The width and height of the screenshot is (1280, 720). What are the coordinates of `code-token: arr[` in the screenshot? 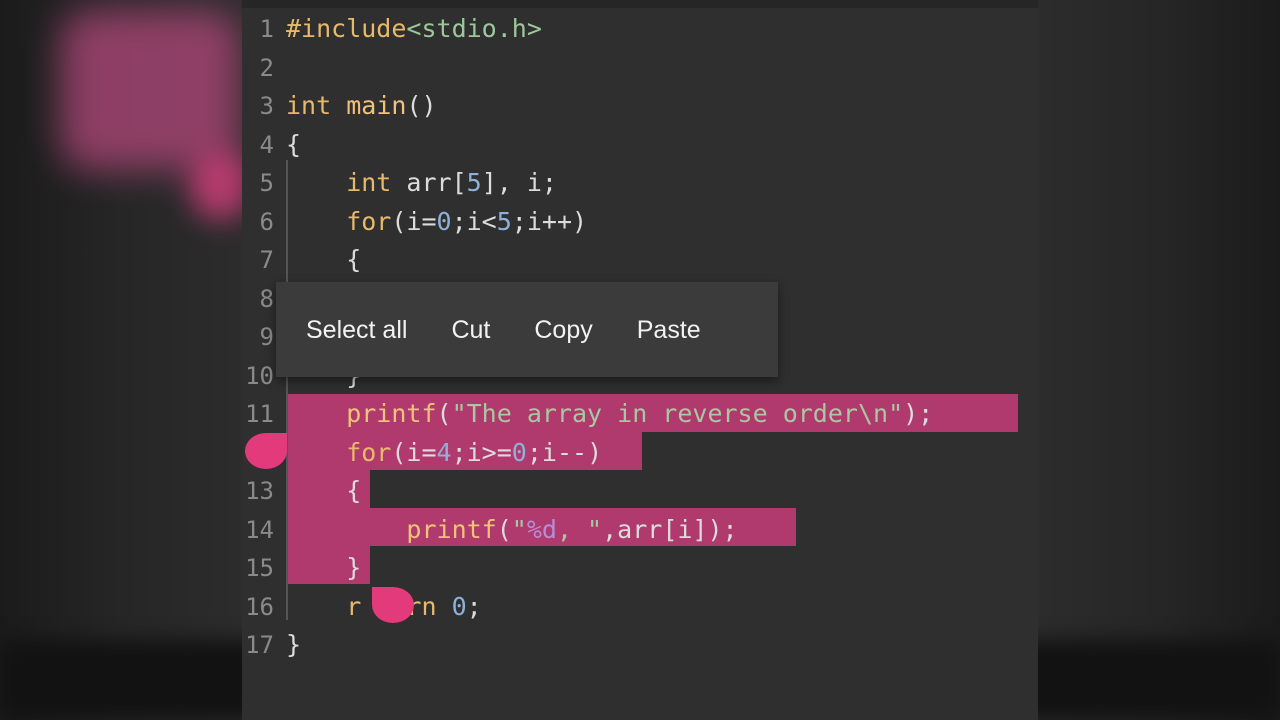 It's located at (436, 182).